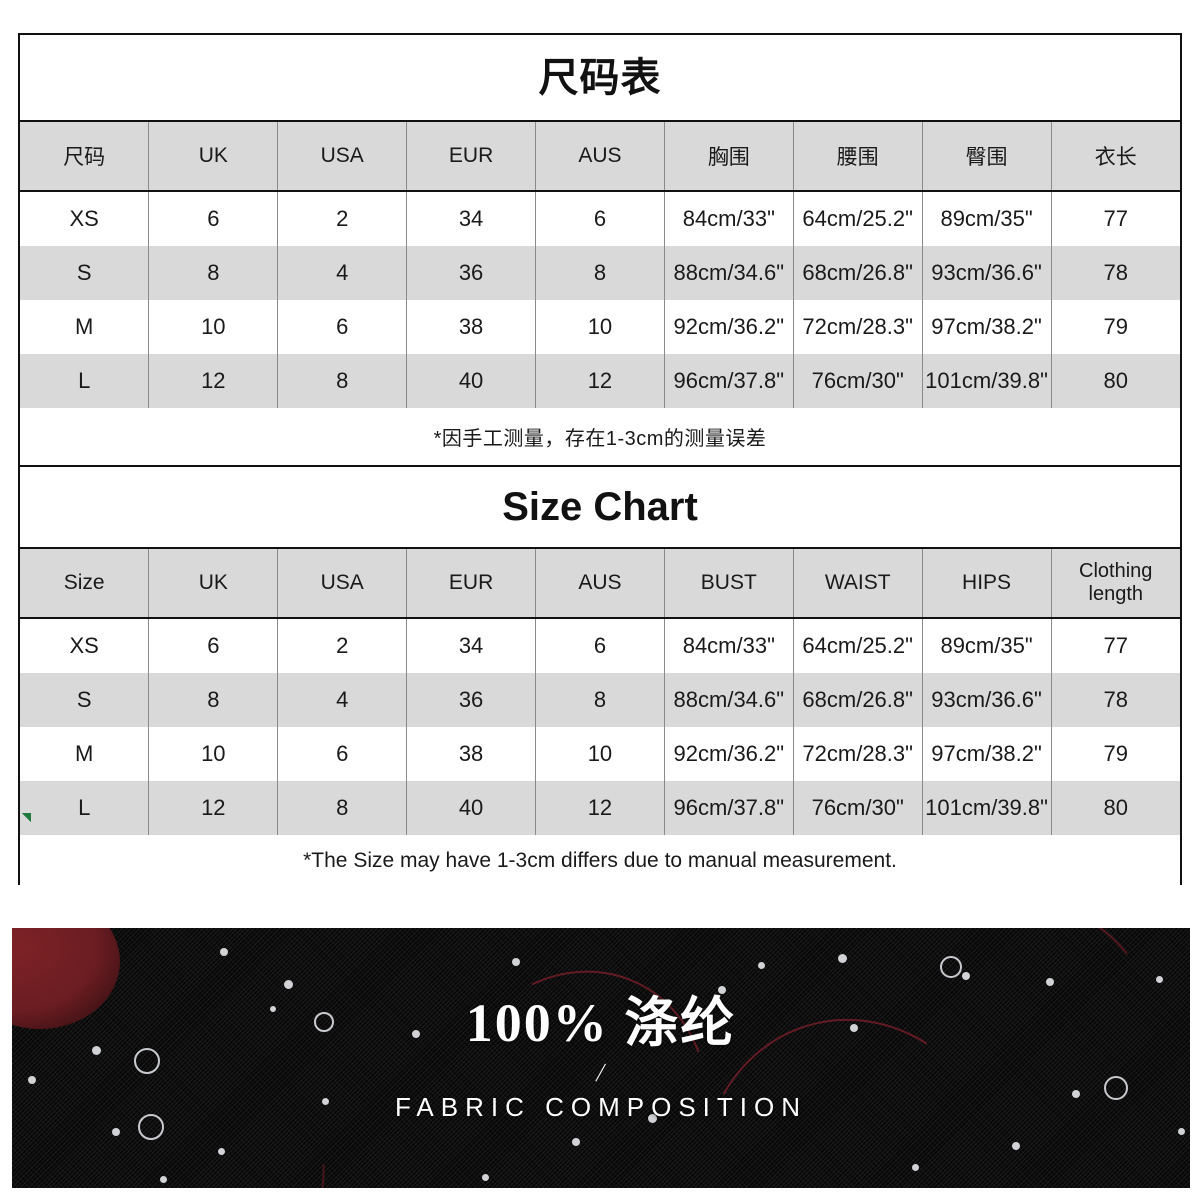 This screenshot has width=1200, height=1200. I want to click on cell-waist: 72cm/28.3", so click(857, 754).